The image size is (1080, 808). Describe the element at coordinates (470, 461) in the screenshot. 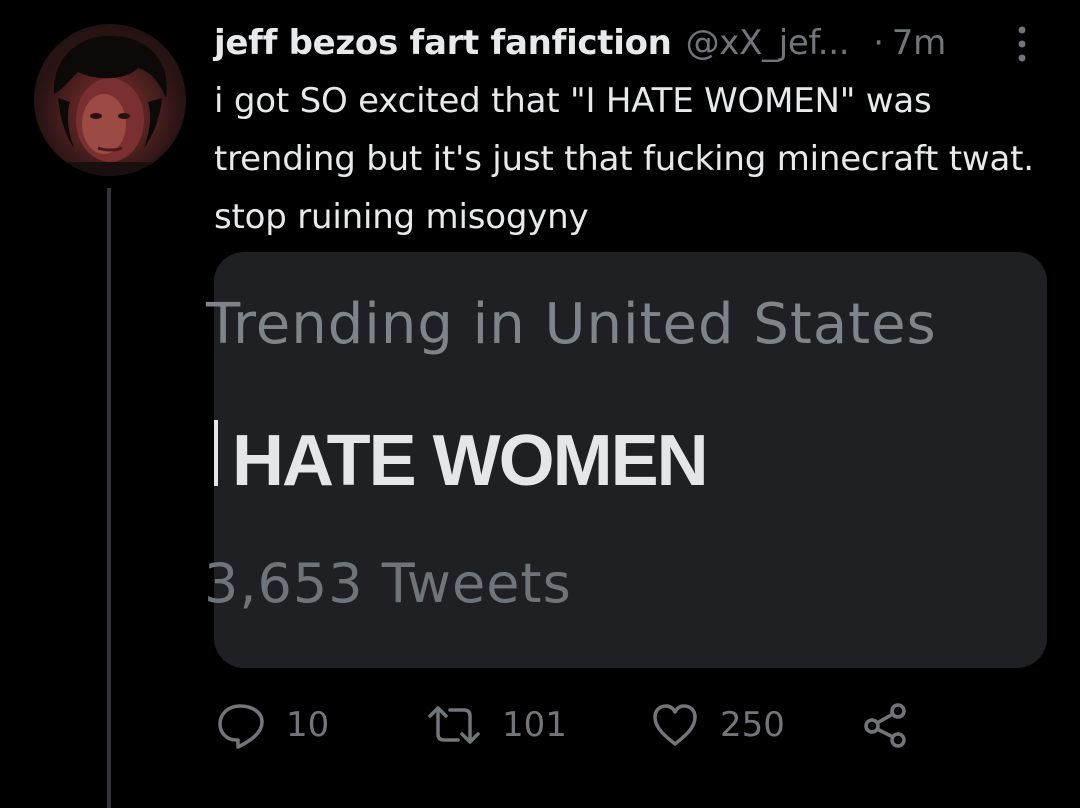

I see `media-trend: HATE WOMEN` at that location.